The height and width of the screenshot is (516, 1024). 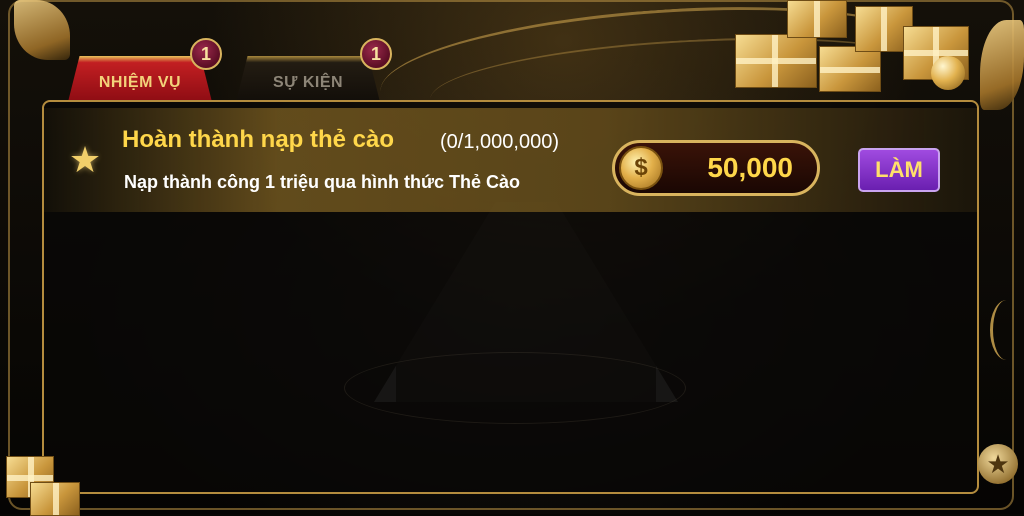 What do you see at coordinates (85, 159) in the screenshot?
I see `star-icon: ★` at bounding box center [85, 159].